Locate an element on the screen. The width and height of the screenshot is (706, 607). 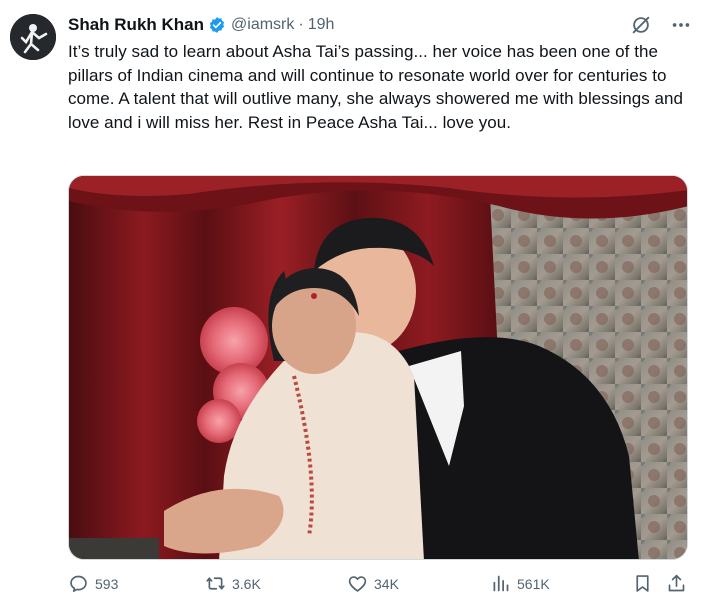
bookmark-button is located at coordinates (642, 583).